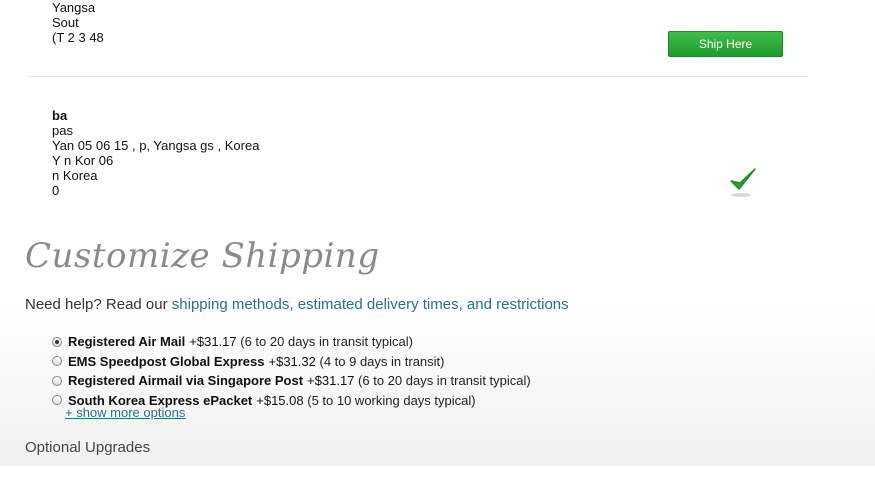 This screenshot has width=875, height=492. Describe the element at coordinates (437, 479) in the screenshot. I see `footer-band` at that location.